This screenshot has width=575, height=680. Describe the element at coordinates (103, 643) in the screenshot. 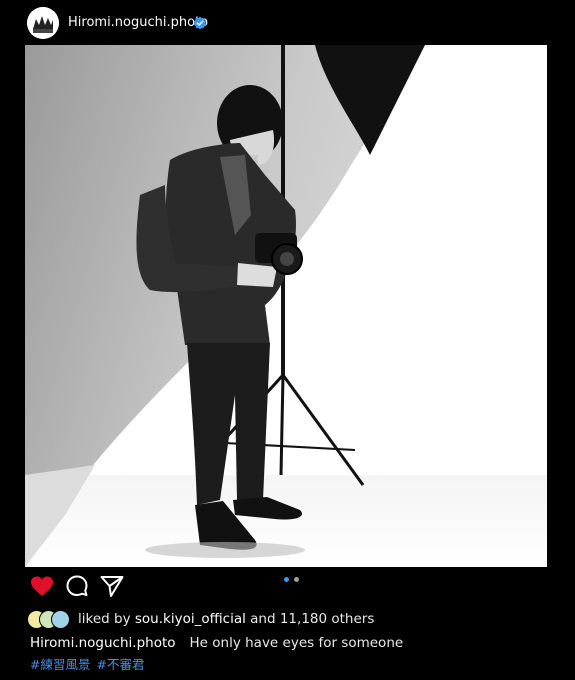

I see `caption-username: Hiromi.noguchi.photo` at that location.